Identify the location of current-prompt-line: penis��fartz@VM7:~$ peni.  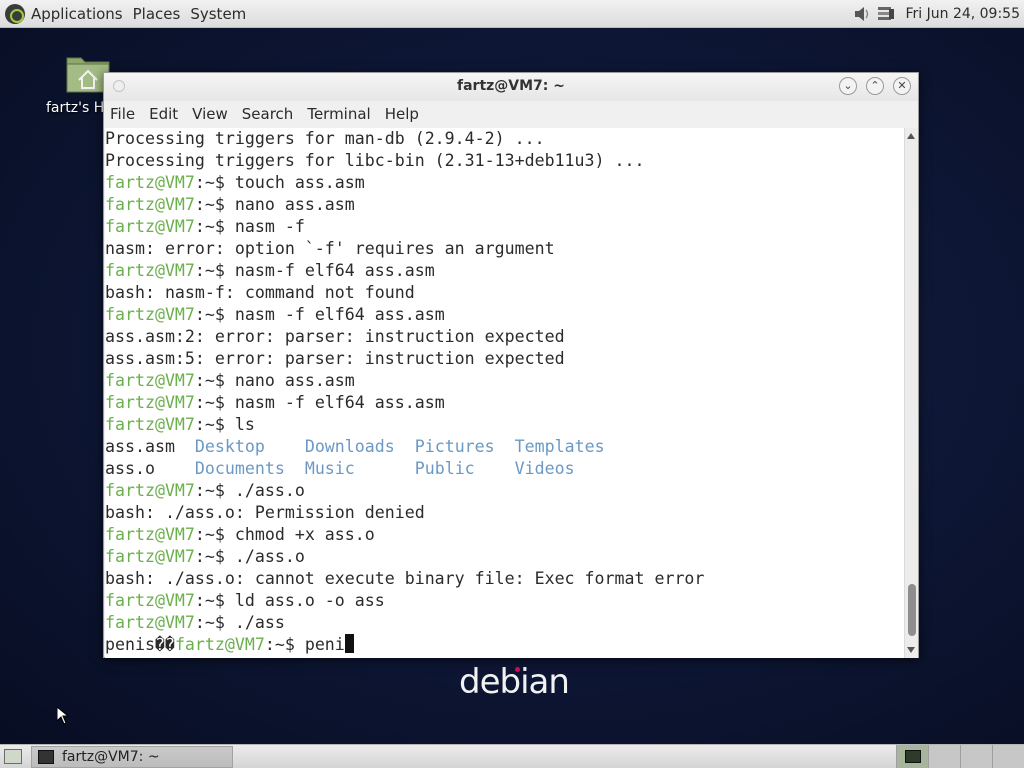
(505, 645).